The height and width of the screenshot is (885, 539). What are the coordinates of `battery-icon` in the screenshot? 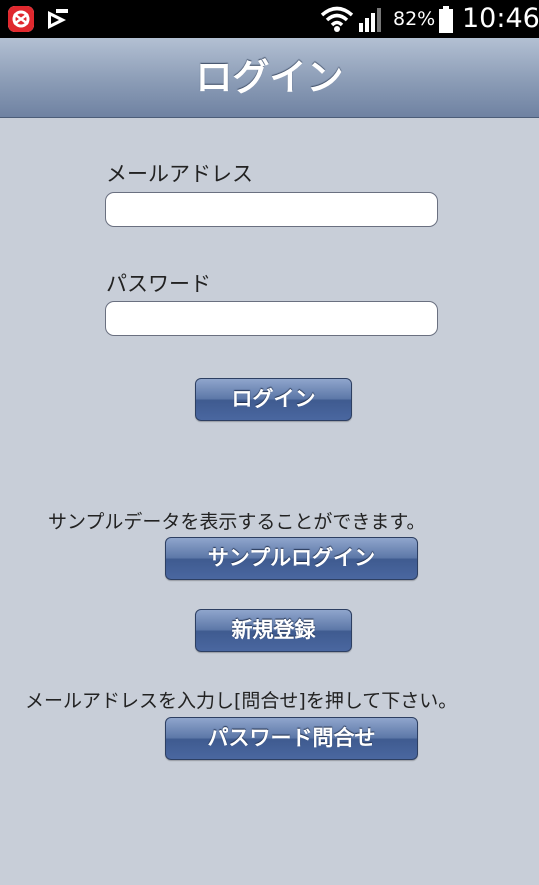 It's located at (446, 20).